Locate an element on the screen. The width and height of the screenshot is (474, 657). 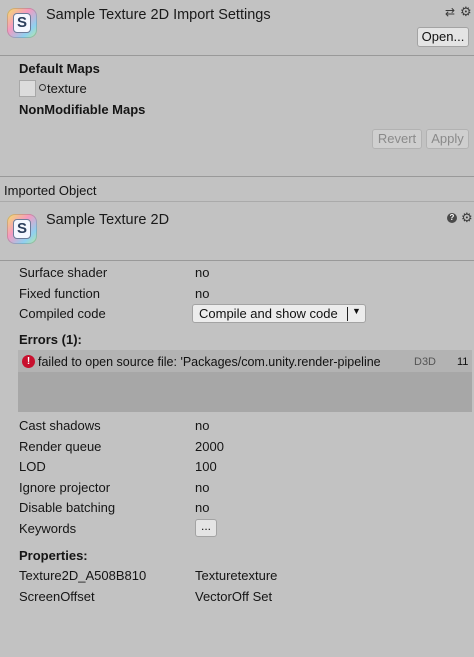
shader-asset-icon-imported: S is located at coordinates (22, 229).